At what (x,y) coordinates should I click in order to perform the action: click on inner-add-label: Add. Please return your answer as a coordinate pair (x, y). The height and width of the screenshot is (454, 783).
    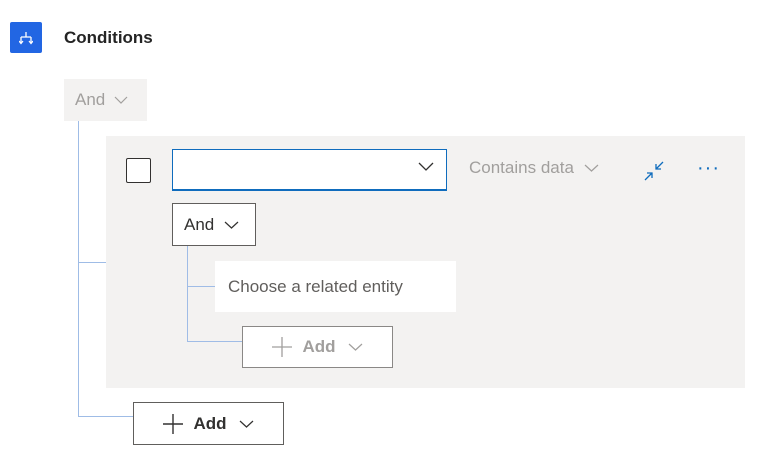
    Looking at the image, I should click on (319, 346).